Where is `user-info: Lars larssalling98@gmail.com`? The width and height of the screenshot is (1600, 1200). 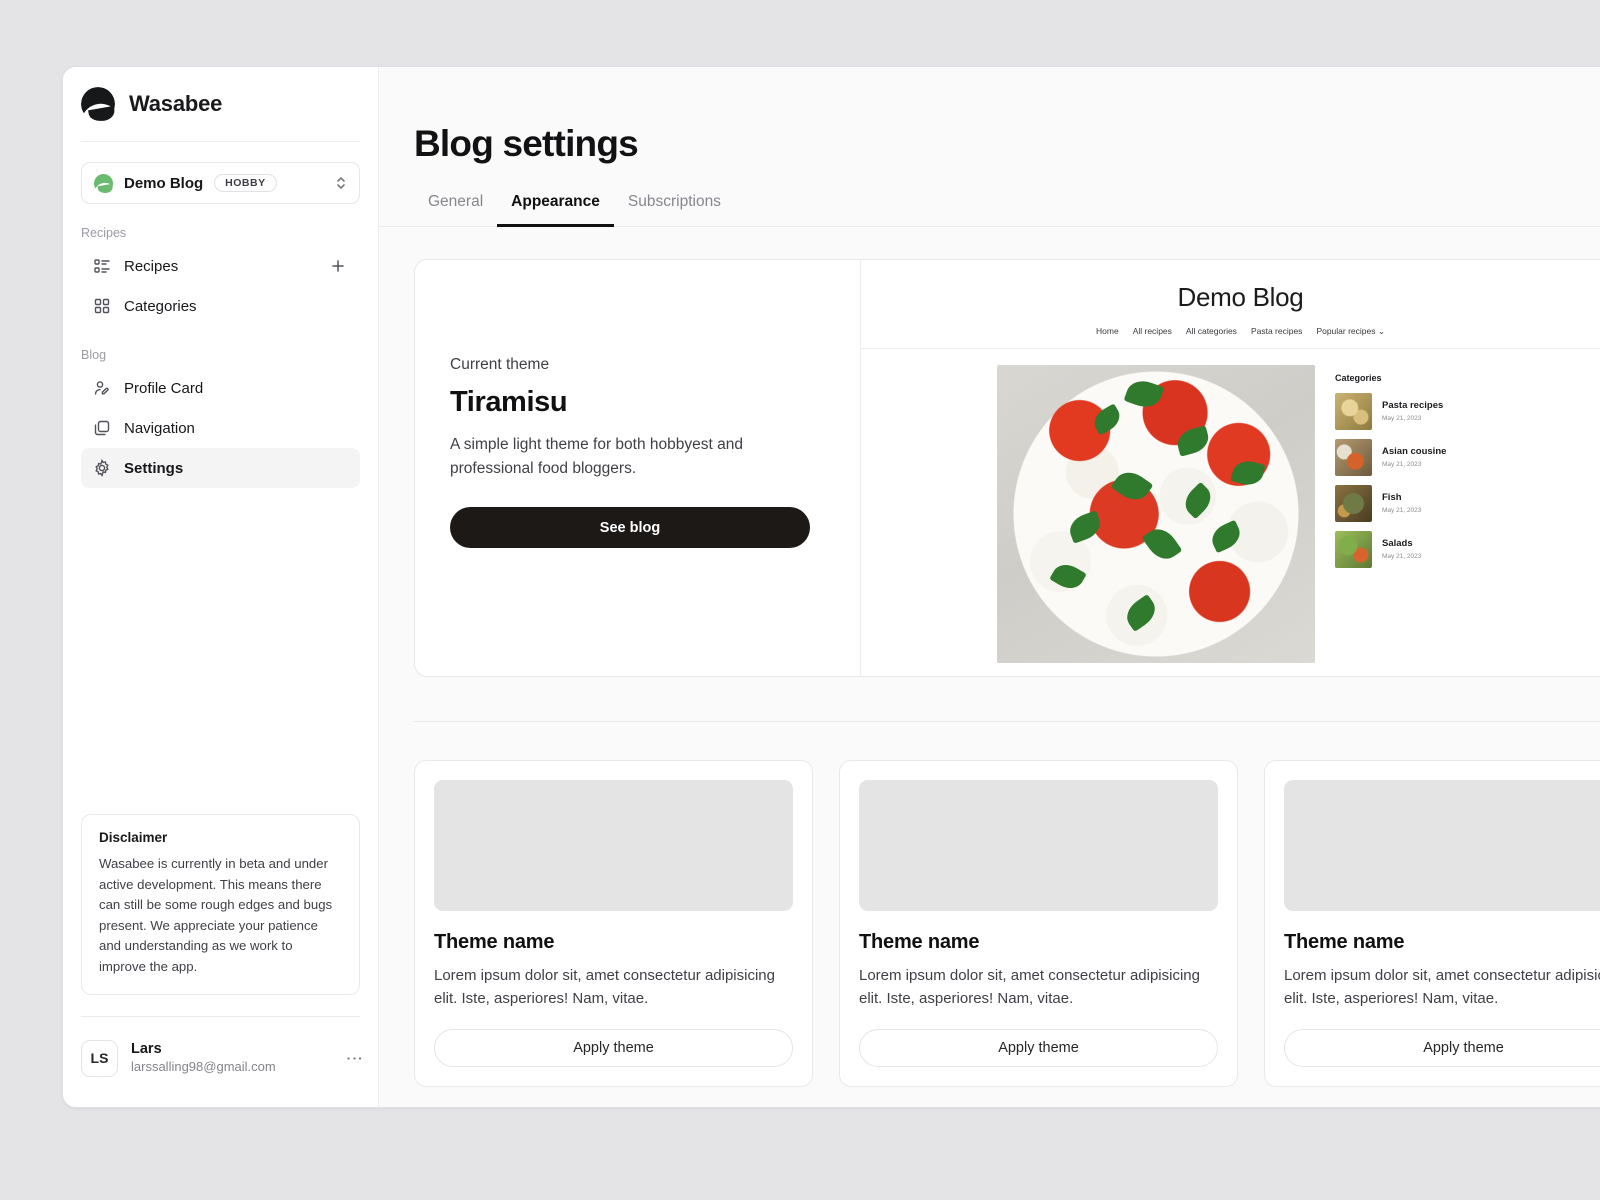 user-info: Lars larssalling98@gmail.com is located at coordinates (203, 1058).